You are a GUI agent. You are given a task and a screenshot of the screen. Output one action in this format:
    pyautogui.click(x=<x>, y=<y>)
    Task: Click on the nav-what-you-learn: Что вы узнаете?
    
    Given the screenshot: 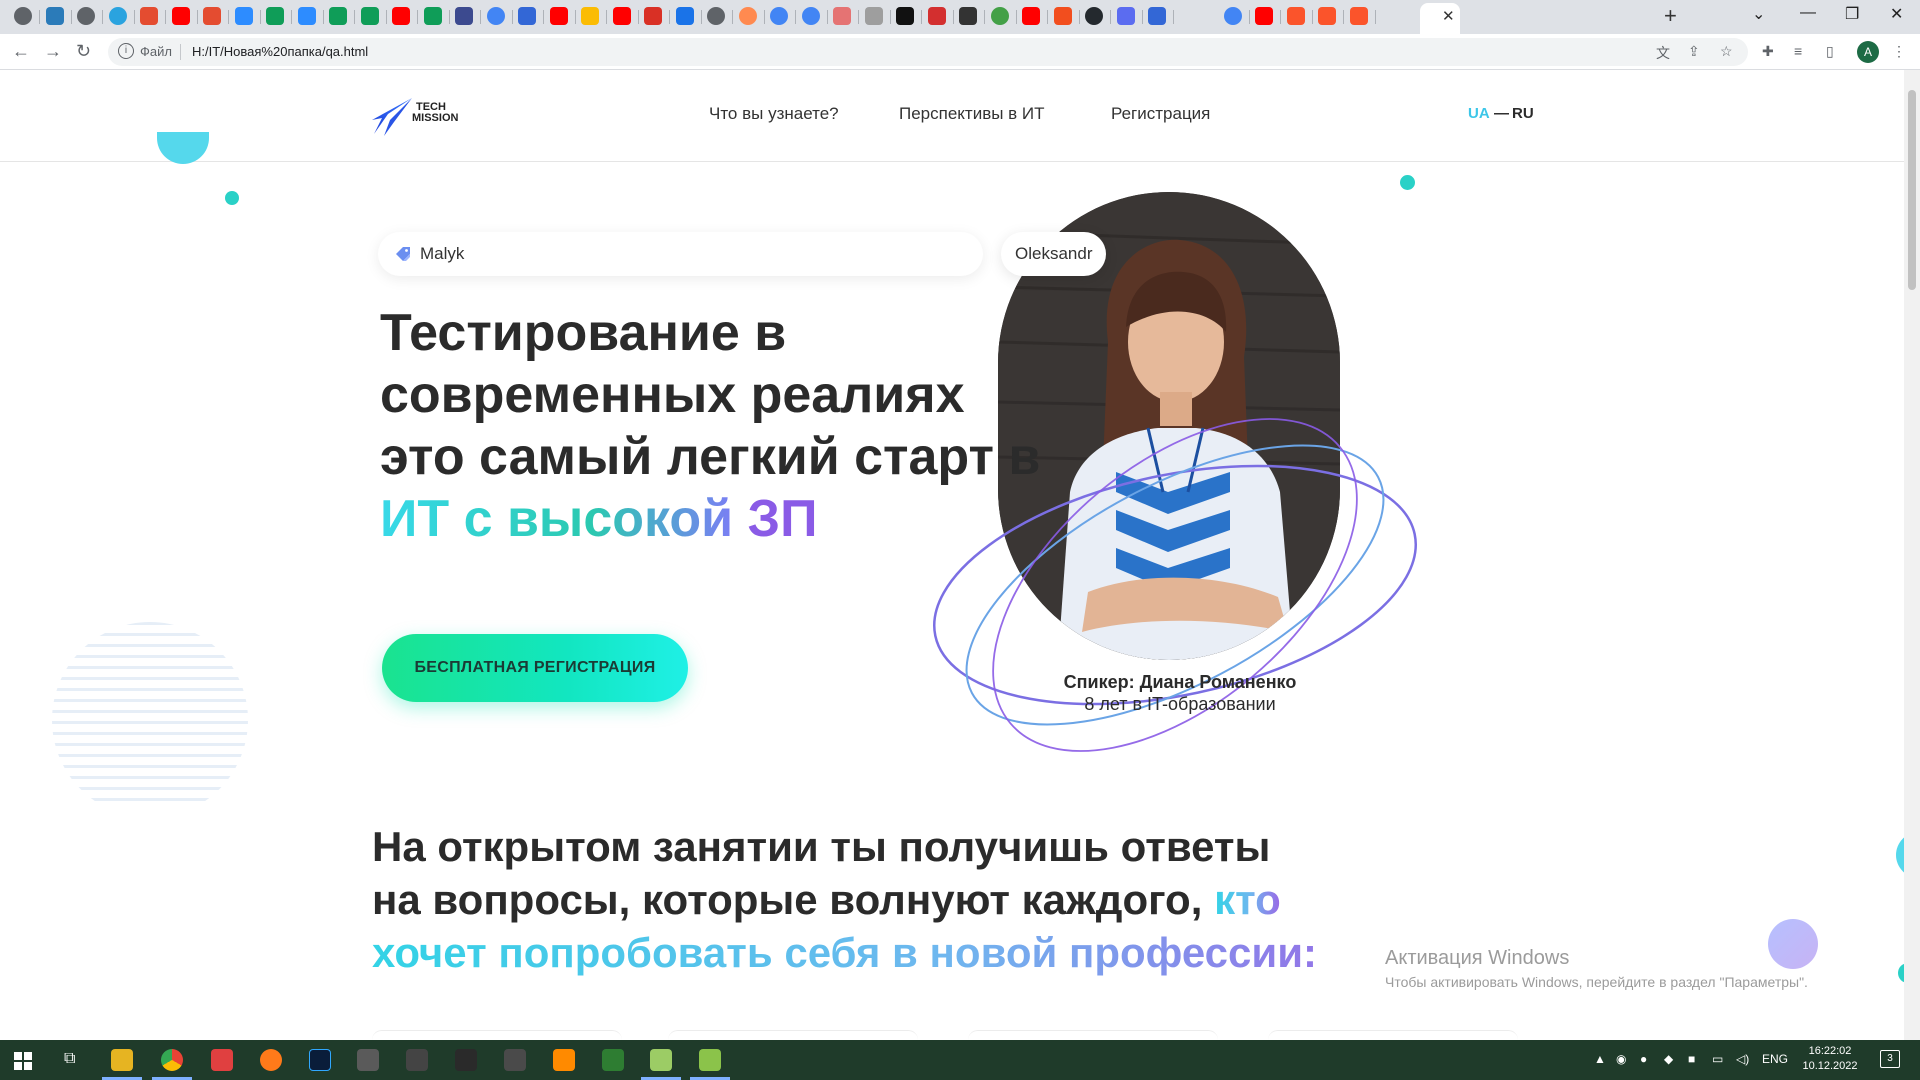 What is the action you would take?
    pyautogui.click(x=774, y=114)
    